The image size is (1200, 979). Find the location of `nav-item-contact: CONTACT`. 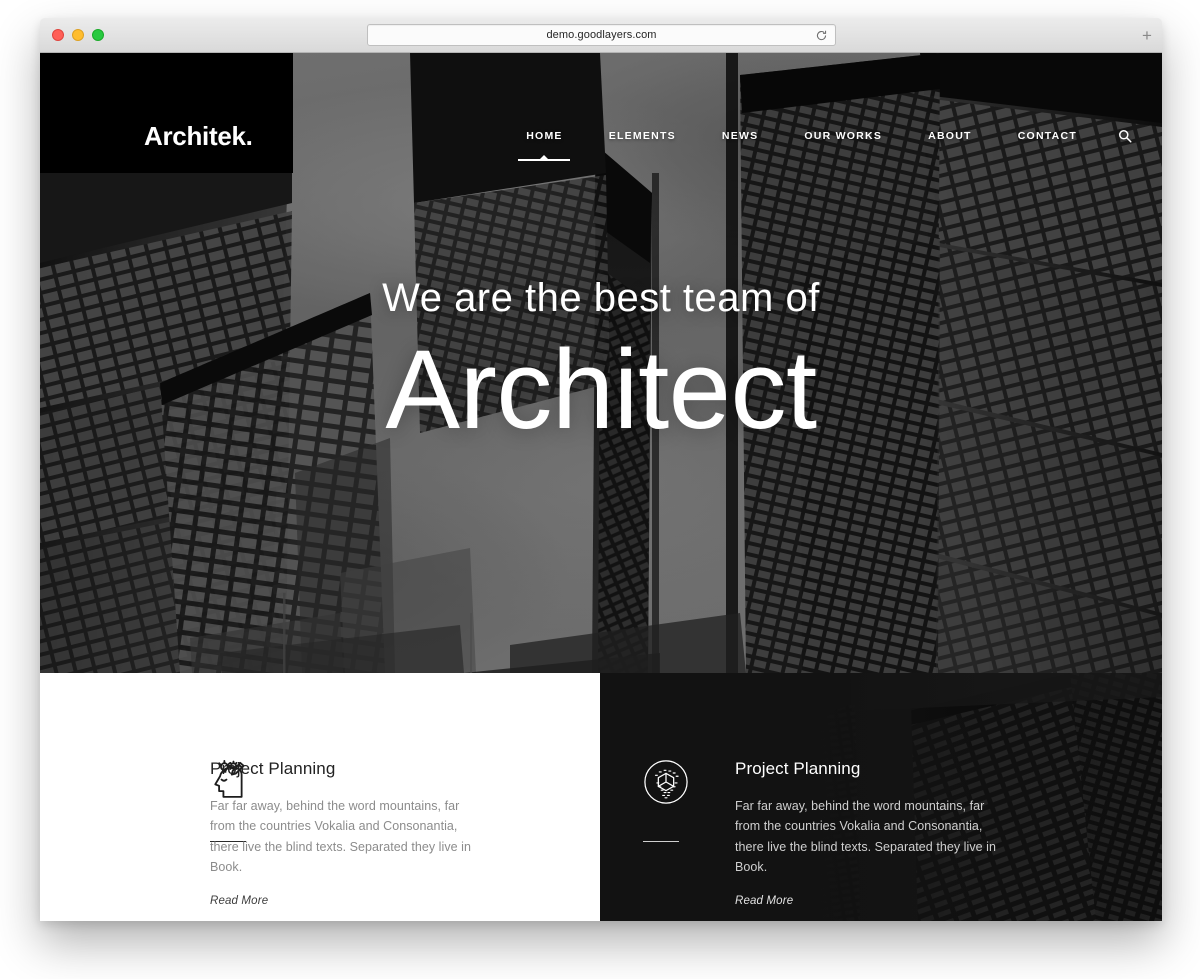

nav-item-contact: CONTACT is located at coordinates (1047, 136).